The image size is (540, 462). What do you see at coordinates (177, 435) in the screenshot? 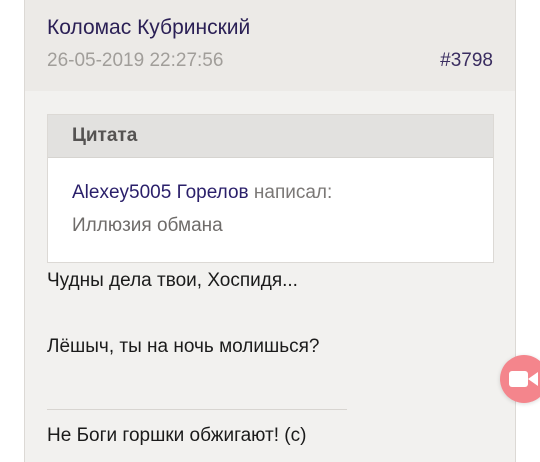
I see `post-signature: Не Боги горшки обжигают! (с)` at bounding box center [177, 435].